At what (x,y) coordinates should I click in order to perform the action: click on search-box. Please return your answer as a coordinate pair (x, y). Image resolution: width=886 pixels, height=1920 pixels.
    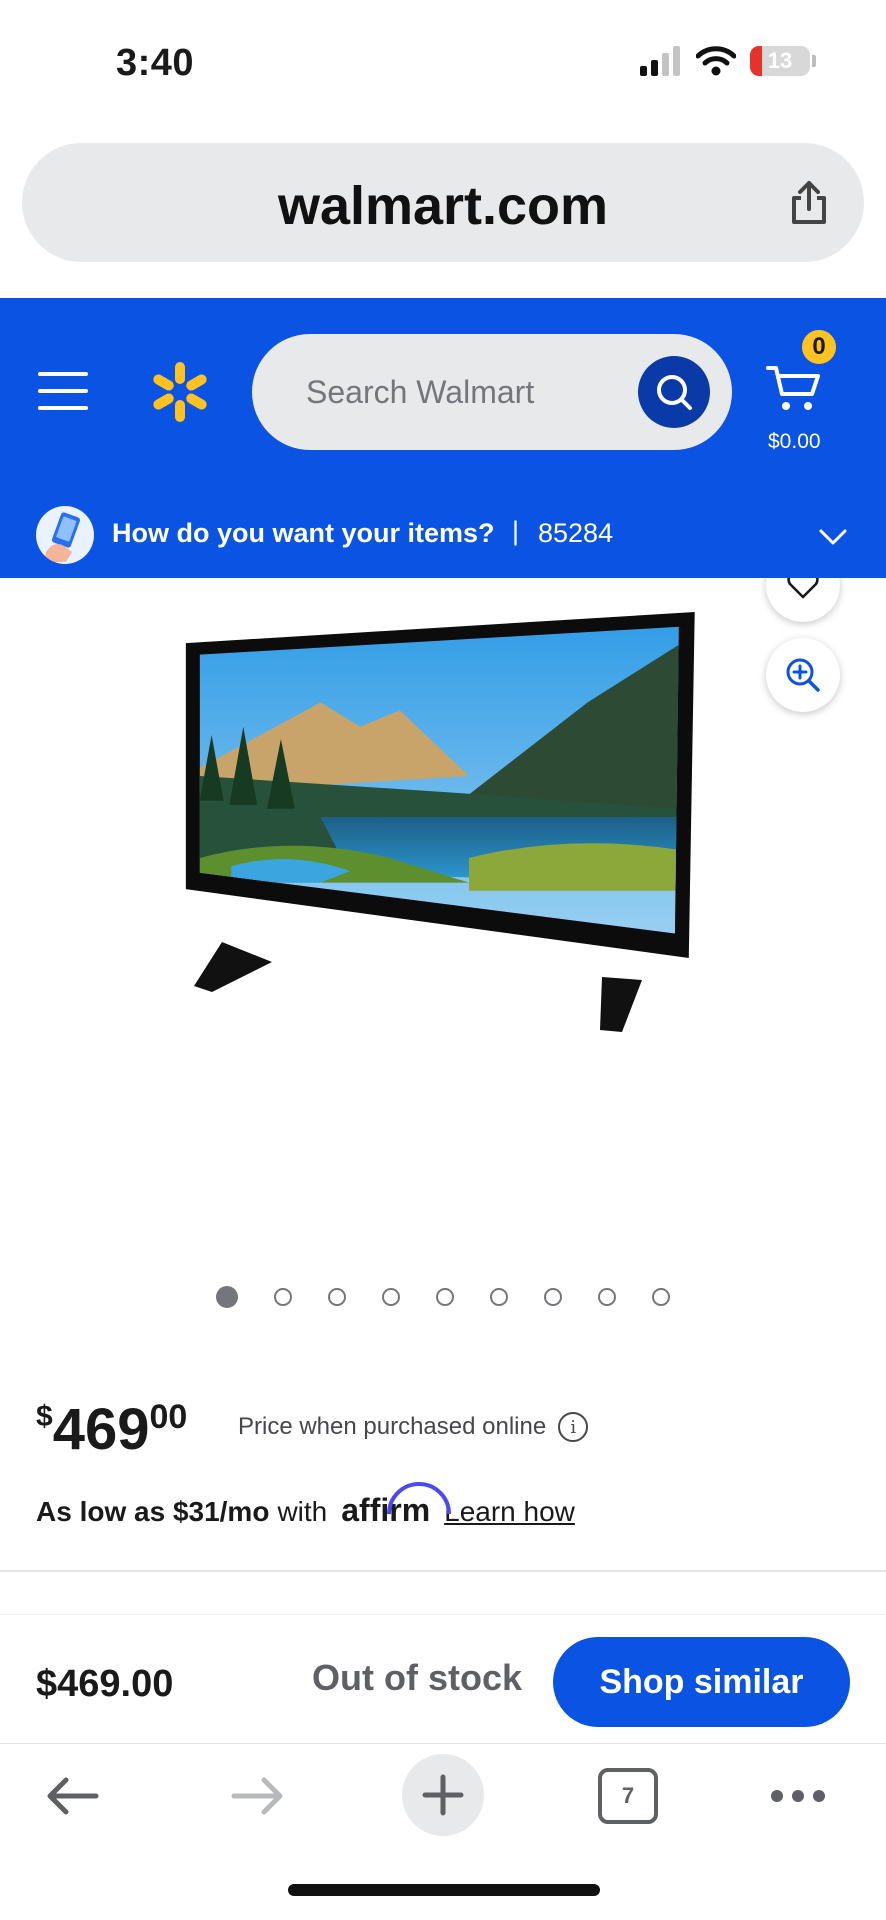
    Looking at the image, I should click on (492, 392).